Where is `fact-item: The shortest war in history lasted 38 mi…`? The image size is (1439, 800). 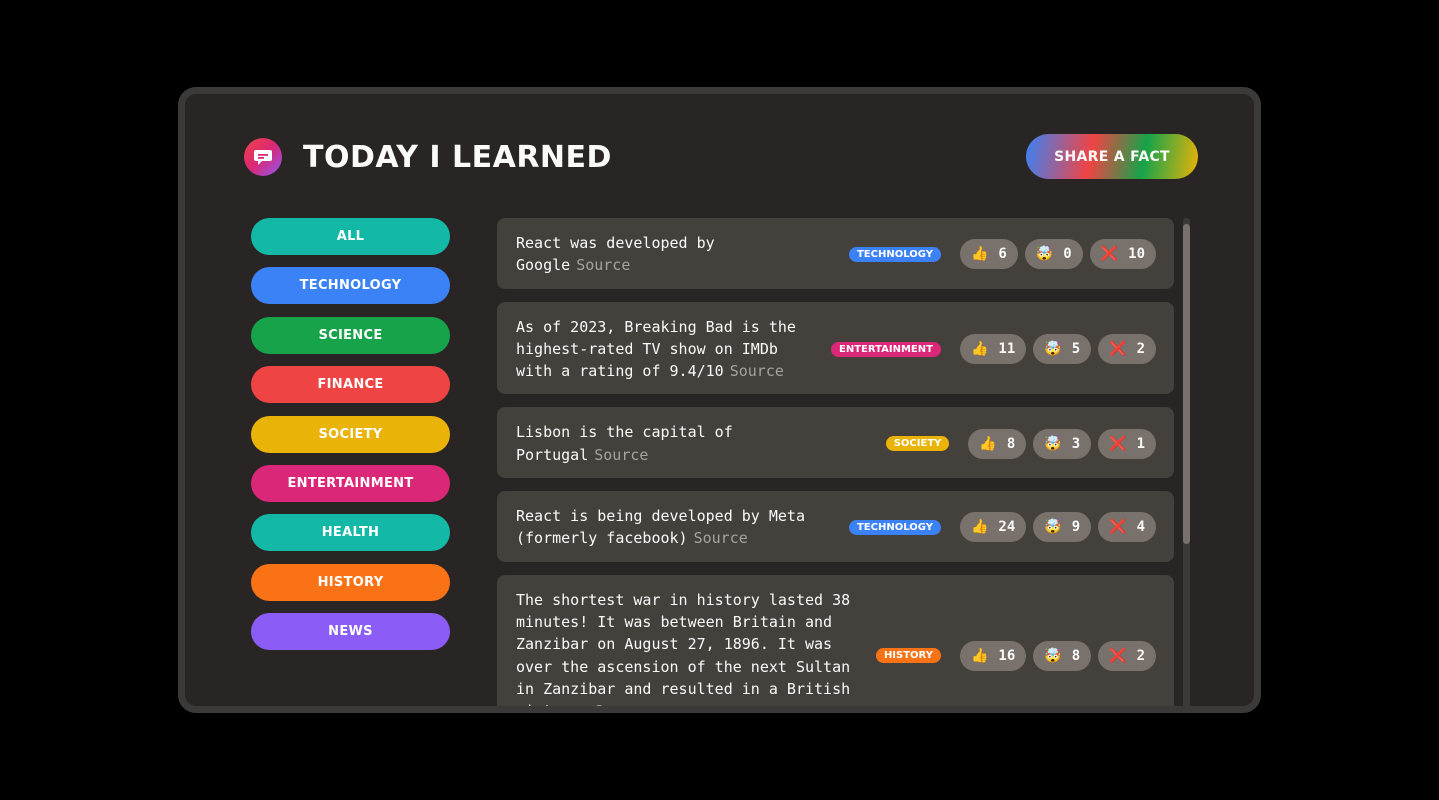
fact-item: The shortest war in history lasted 38 mi… is located at coordinates (835, 643).